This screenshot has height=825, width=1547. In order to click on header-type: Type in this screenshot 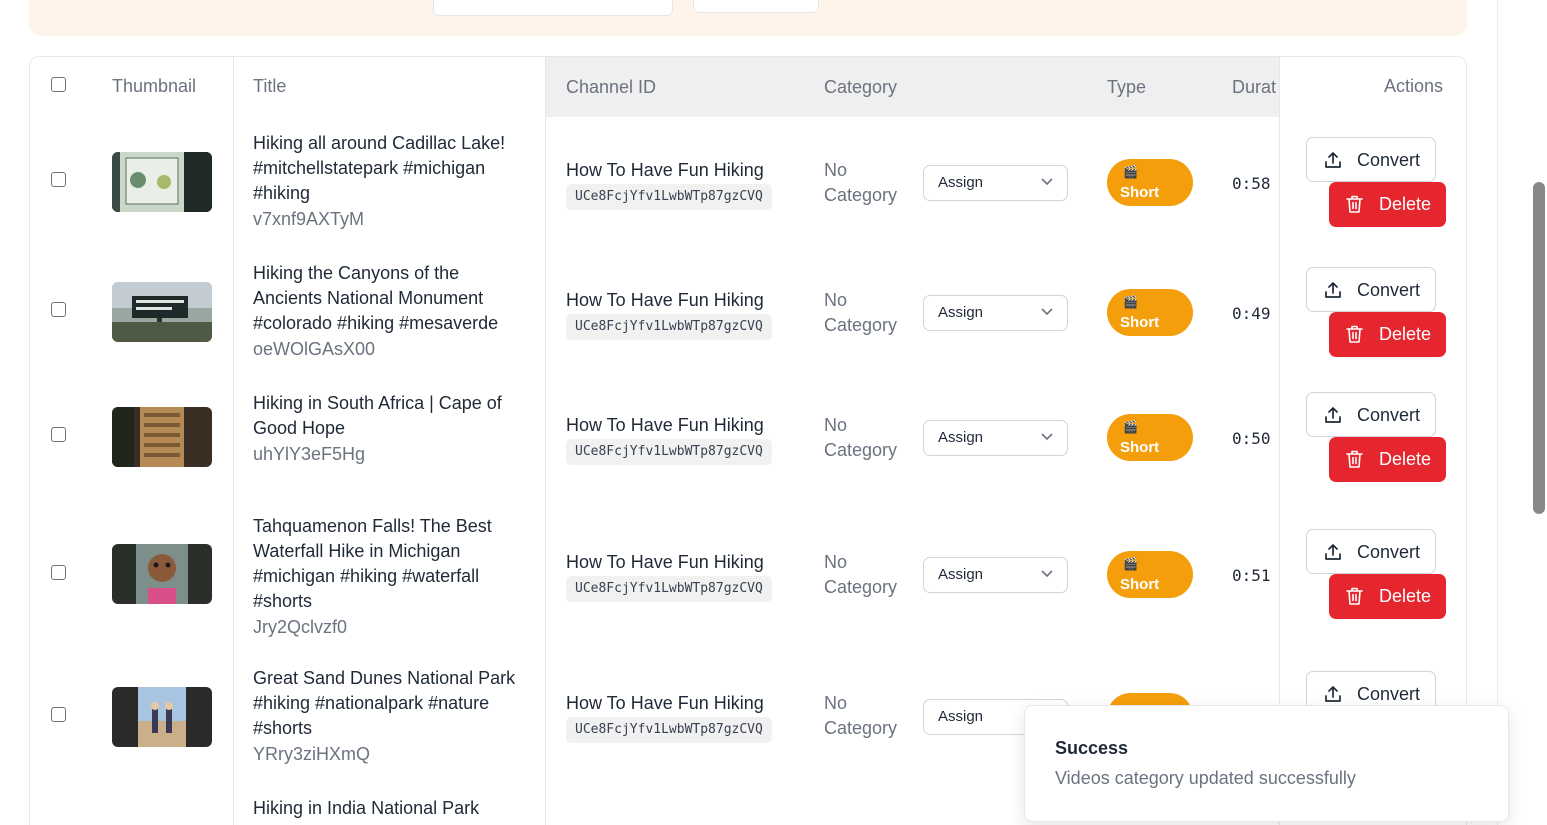, I will do `click(1127, 87)`.